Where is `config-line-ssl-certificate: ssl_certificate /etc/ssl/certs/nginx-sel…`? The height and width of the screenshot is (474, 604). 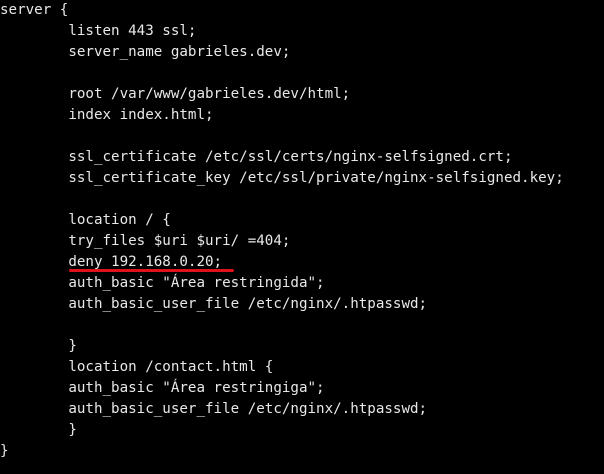
config-line-ssl-certificate: ssl_certificate /etc/ssl/certs/nginx-sel… is located at coordinates (256, 157).